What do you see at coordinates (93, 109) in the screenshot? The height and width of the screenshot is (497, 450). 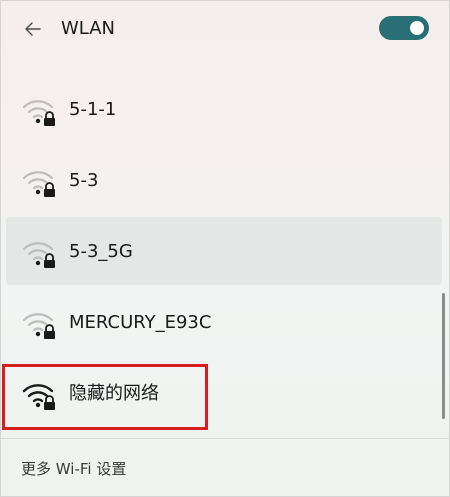 I see `network-name: 5-1-1` at bounding box center [93, 109].